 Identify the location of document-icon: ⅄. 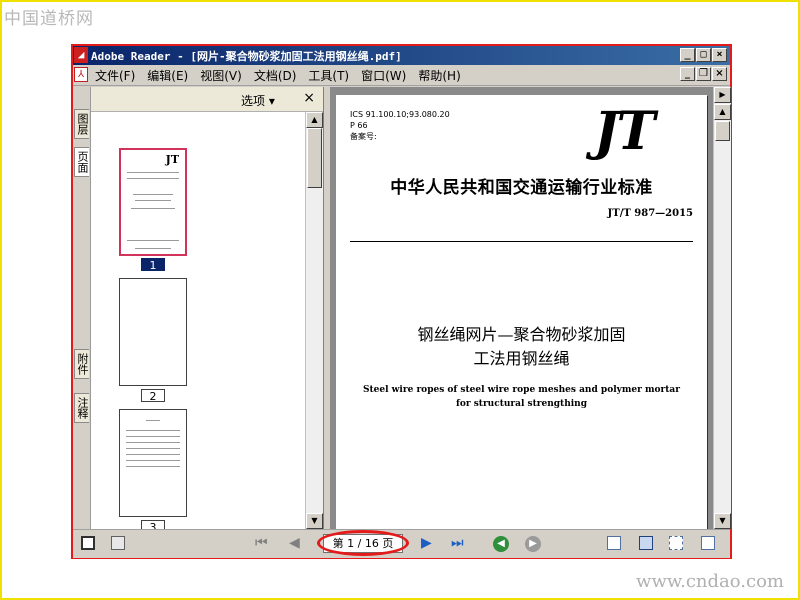
(81, 74).